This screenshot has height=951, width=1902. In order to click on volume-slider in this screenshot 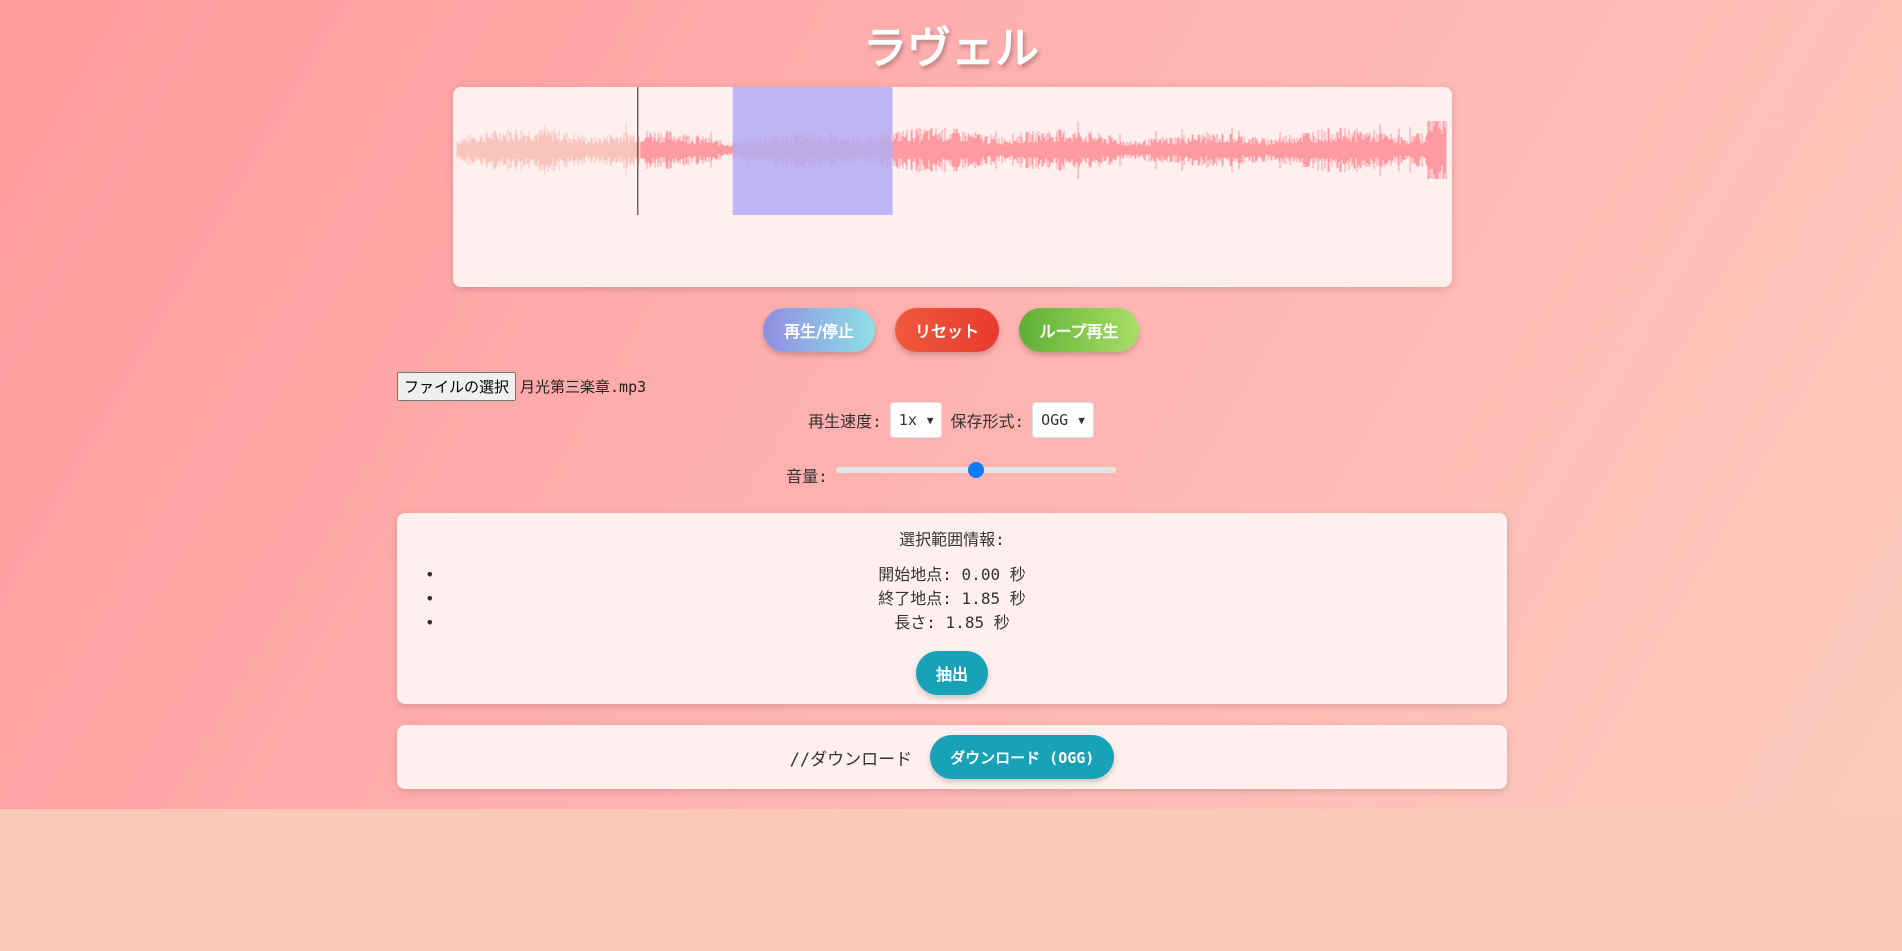, I will do `click(975, 470)`.